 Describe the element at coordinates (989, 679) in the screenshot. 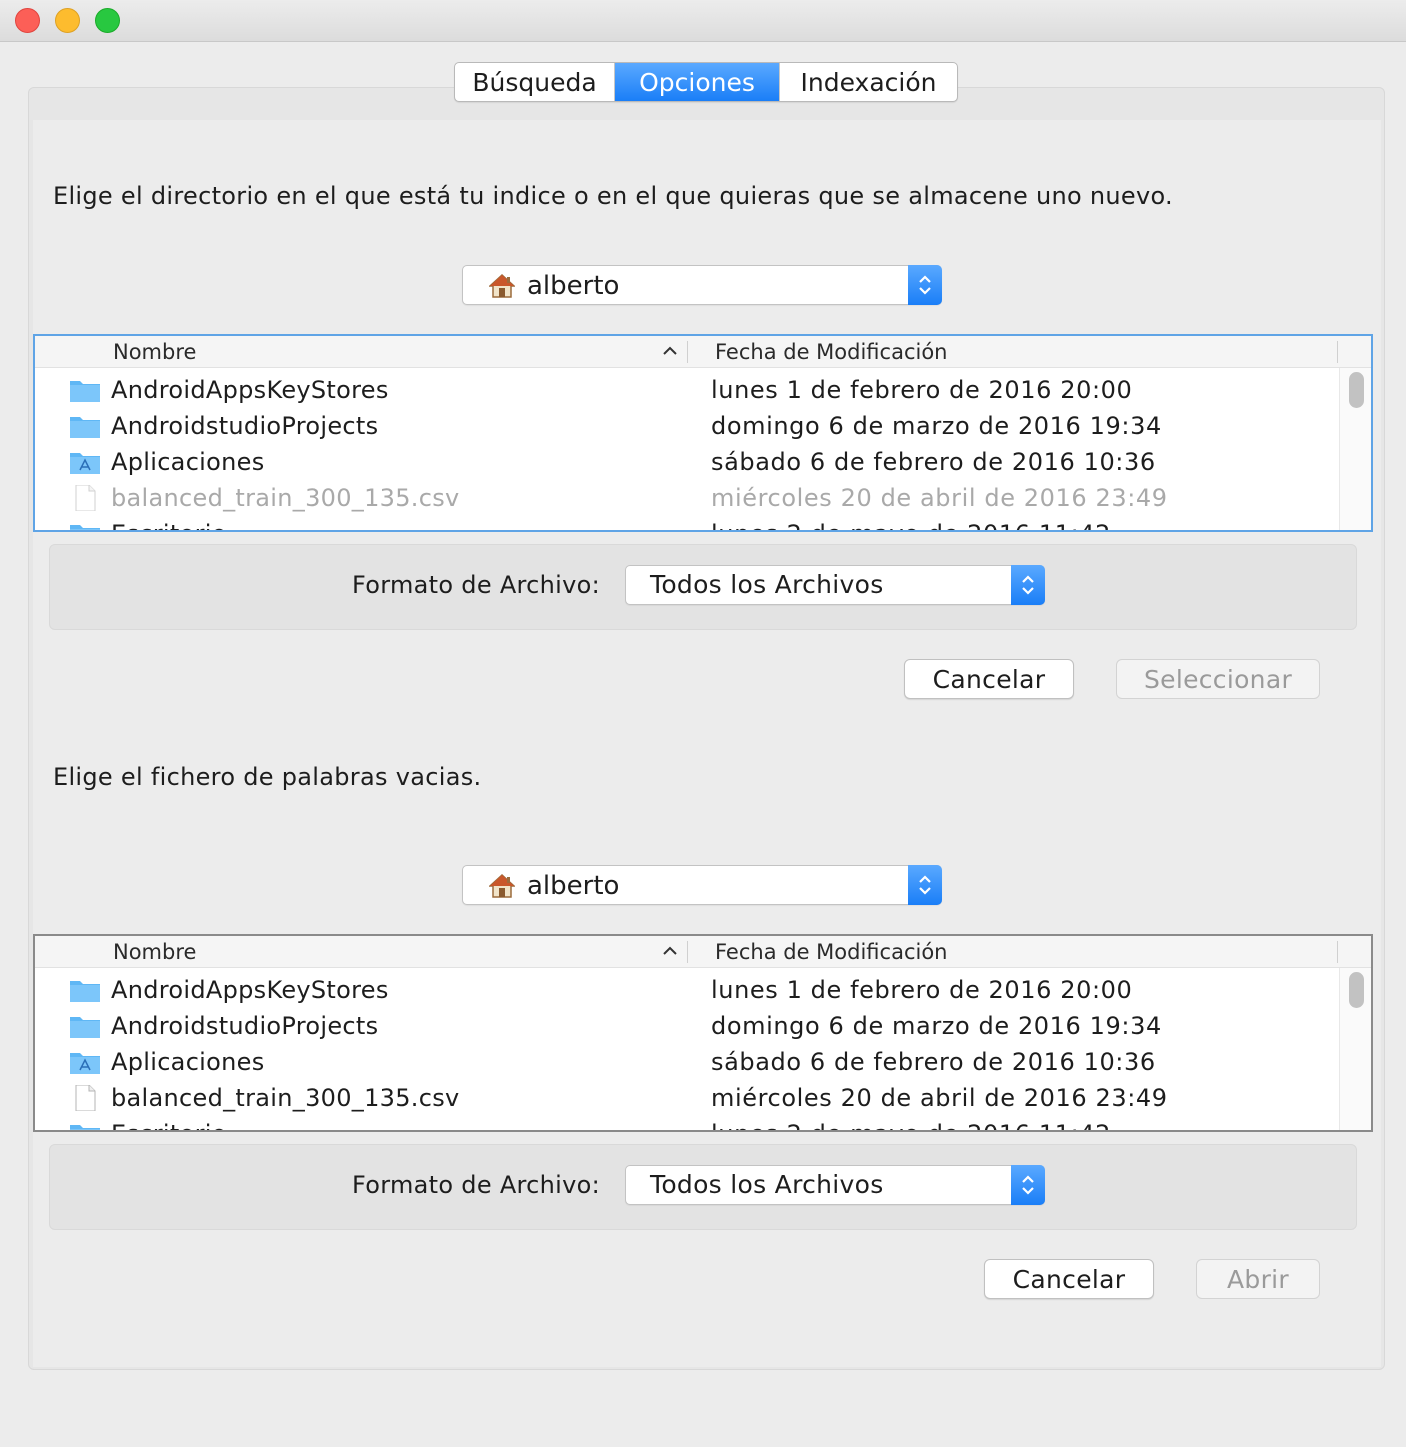

I see `index-cancel-button: Cancelar` at that location.